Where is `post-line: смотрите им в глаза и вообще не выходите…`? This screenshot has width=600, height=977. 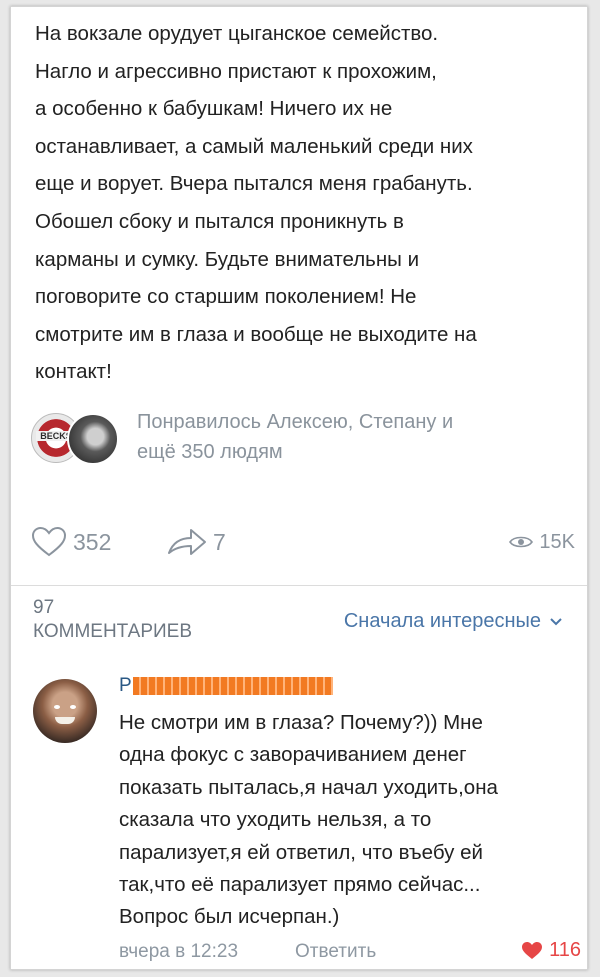 post-line: смотрите им в глаза и вообще не выходите… is located at coordinates (256, 334).